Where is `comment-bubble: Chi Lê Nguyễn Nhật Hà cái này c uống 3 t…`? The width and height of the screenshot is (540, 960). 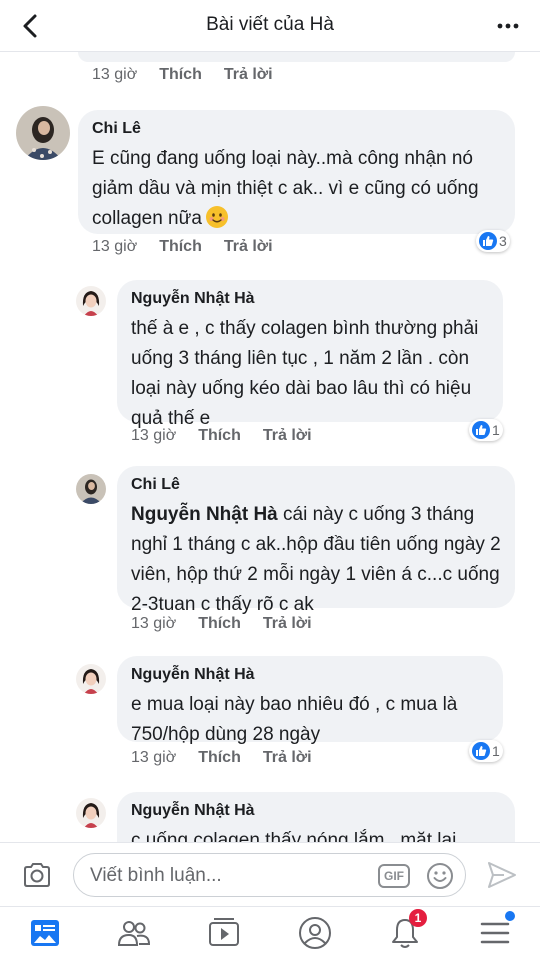 comment-bubble: Chi Lê Nguyễn Nhật Hà cái này c uống 3 t… is located at coordinates (316, 540).